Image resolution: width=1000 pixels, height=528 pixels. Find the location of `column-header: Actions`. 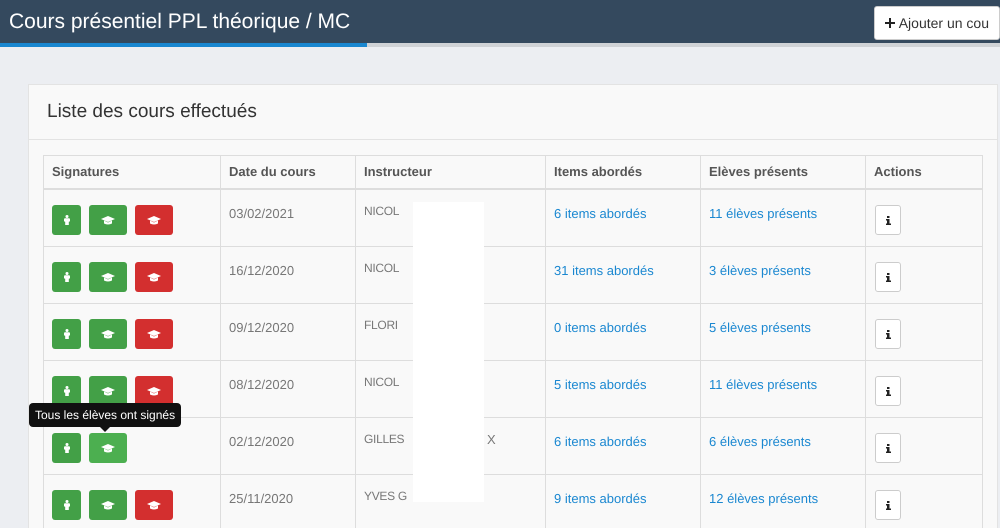

column-header: Actions is located at coordinates (898, 172).